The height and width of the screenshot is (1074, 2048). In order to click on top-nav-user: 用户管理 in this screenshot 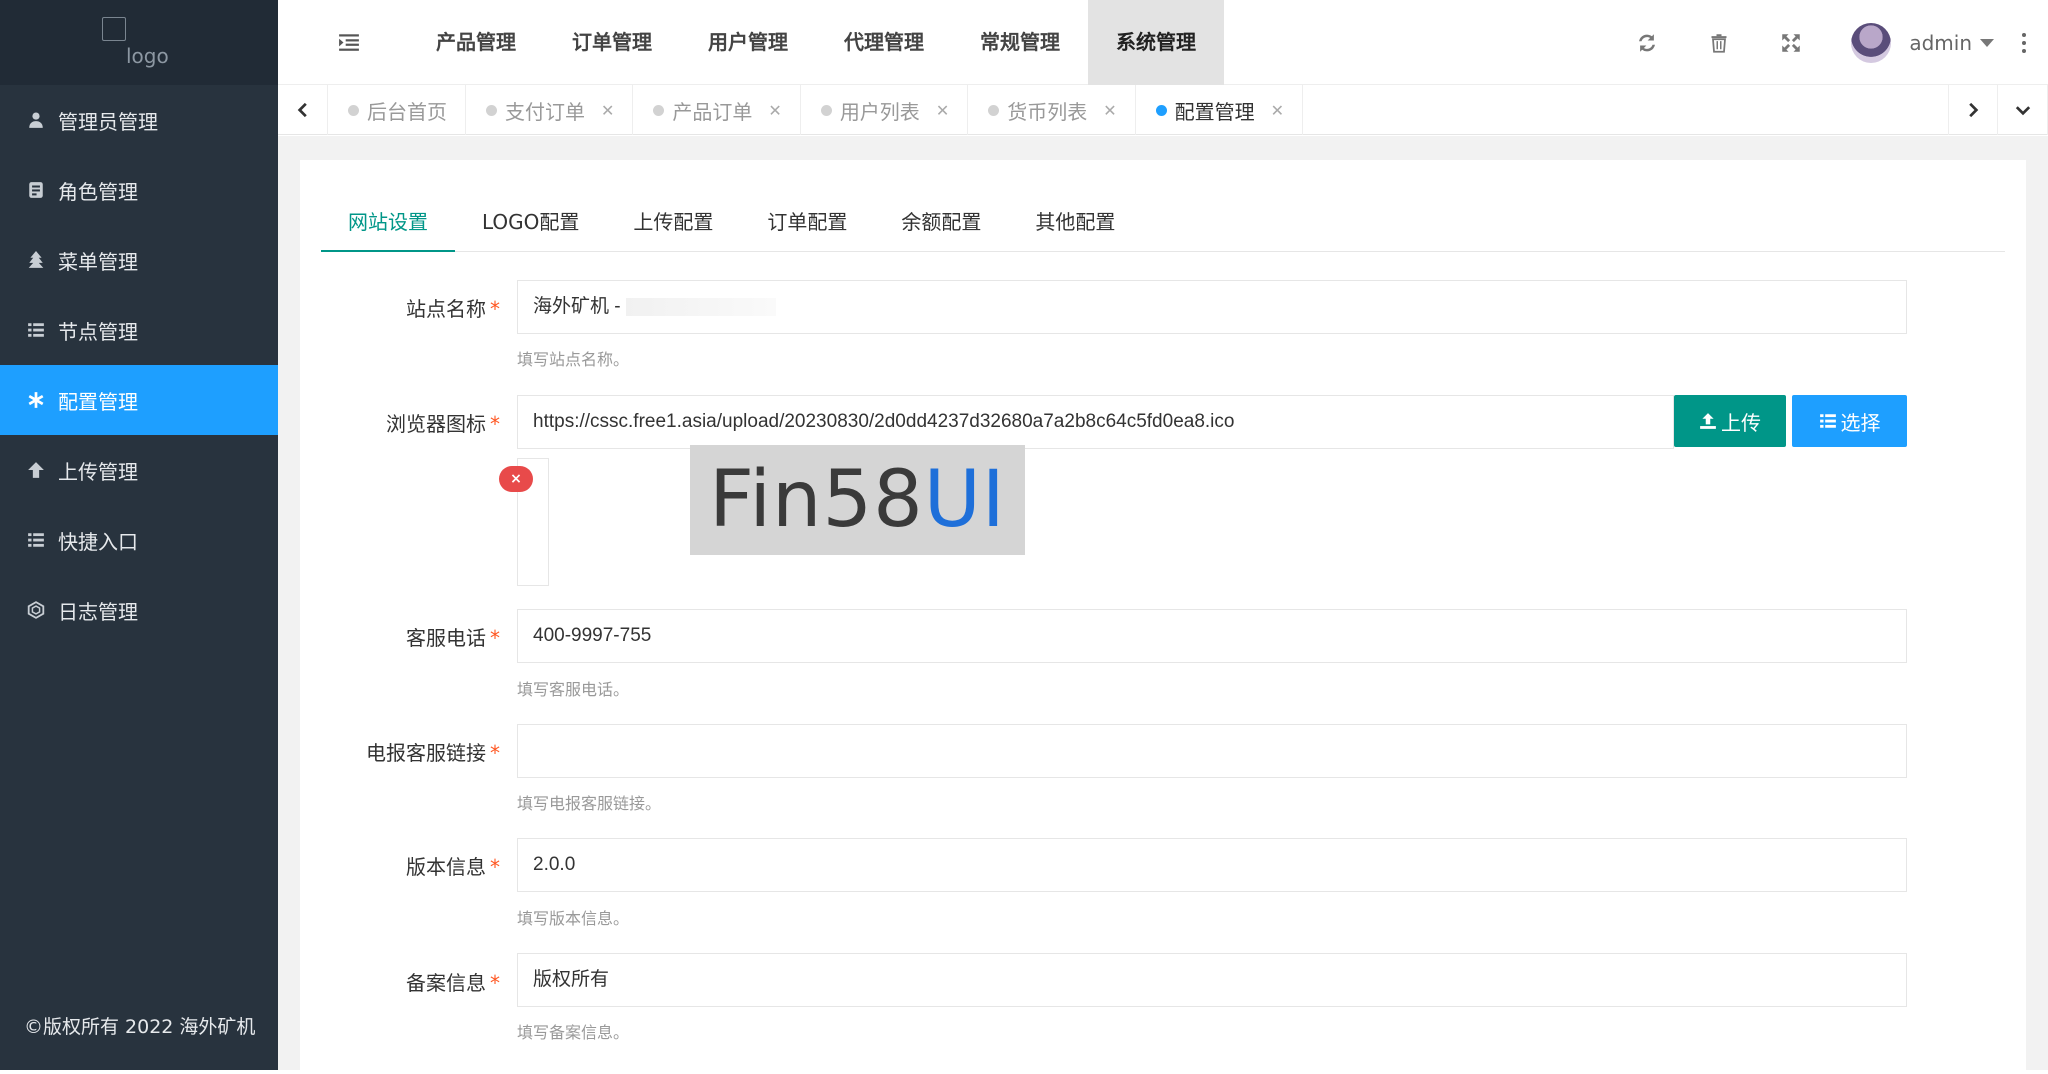, I will do `click(748, 42)`.